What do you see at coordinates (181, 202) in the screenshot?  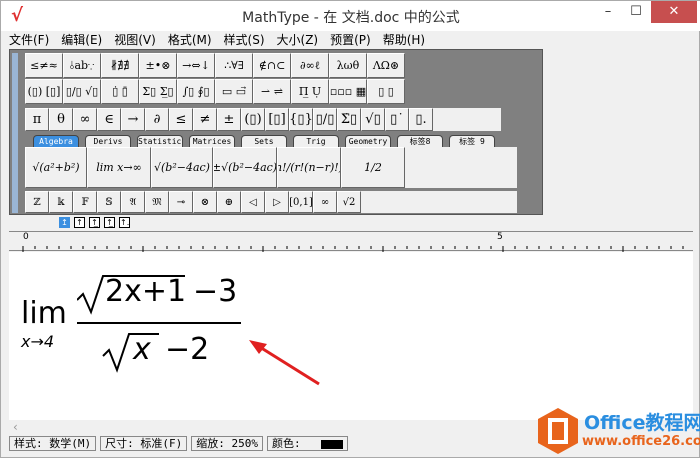 I see `symbol-button: ⊸` at bounding box center [181, 202].